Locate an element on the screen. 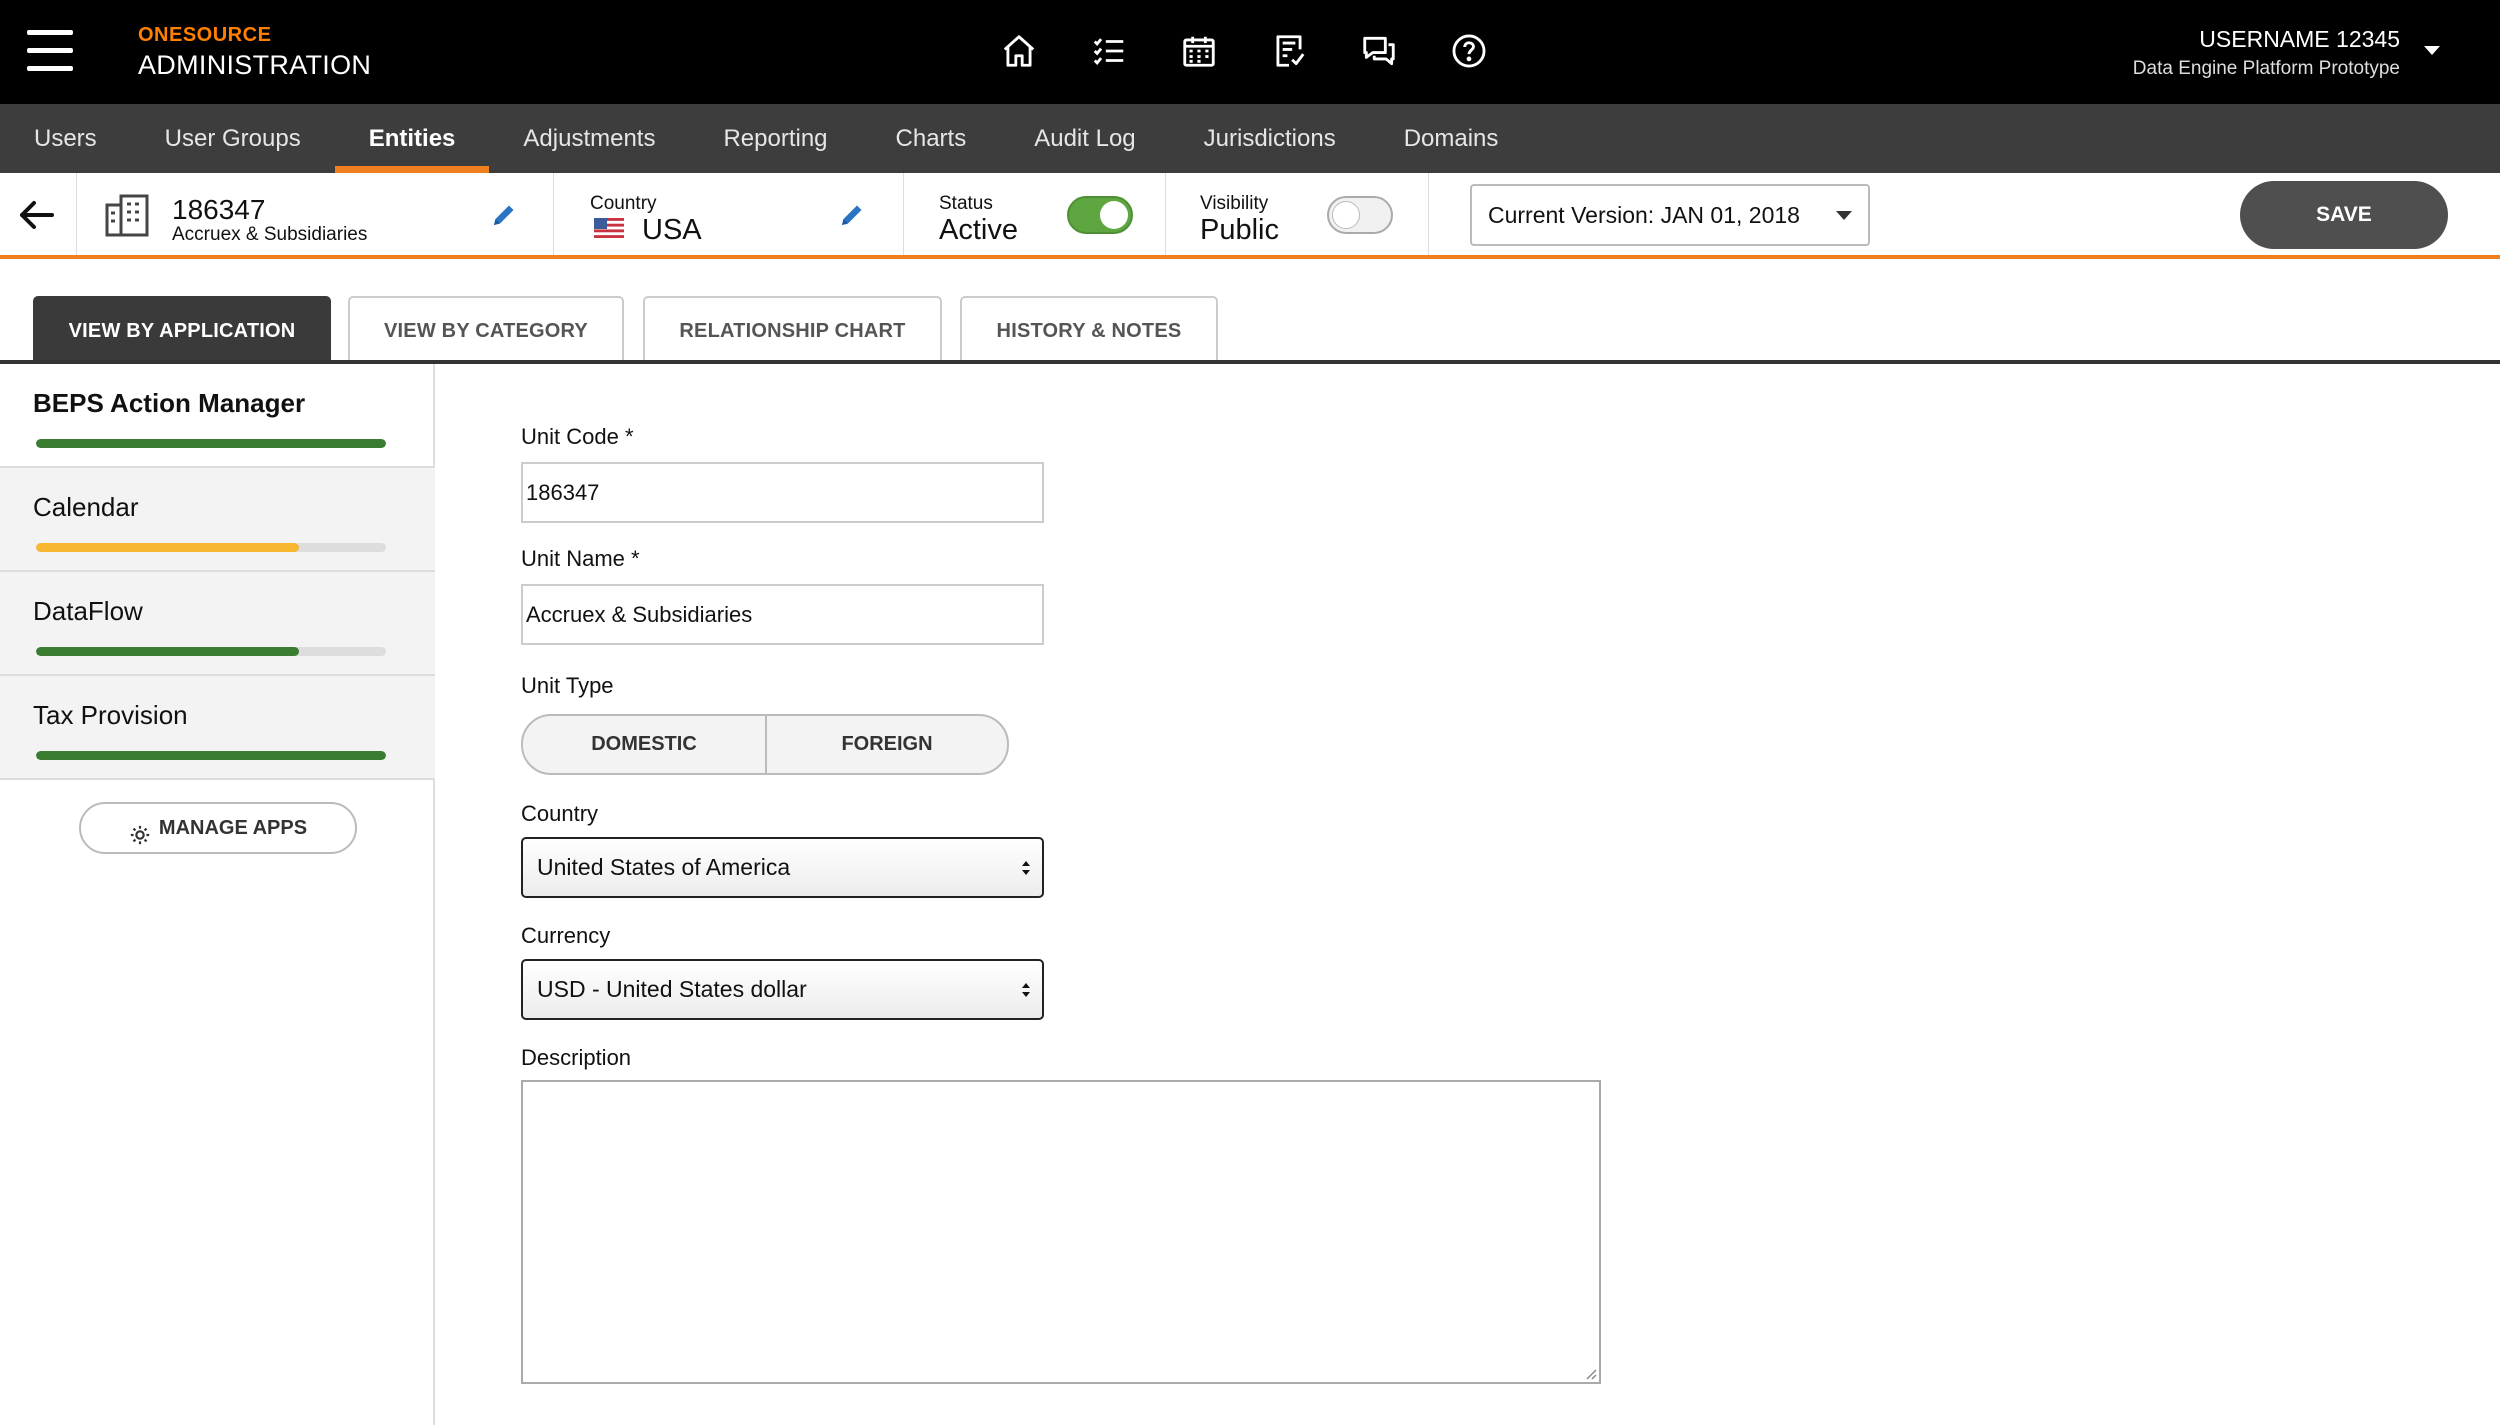  brand-bottom: ADMINISTRATION is located at coordinates (255, 65).